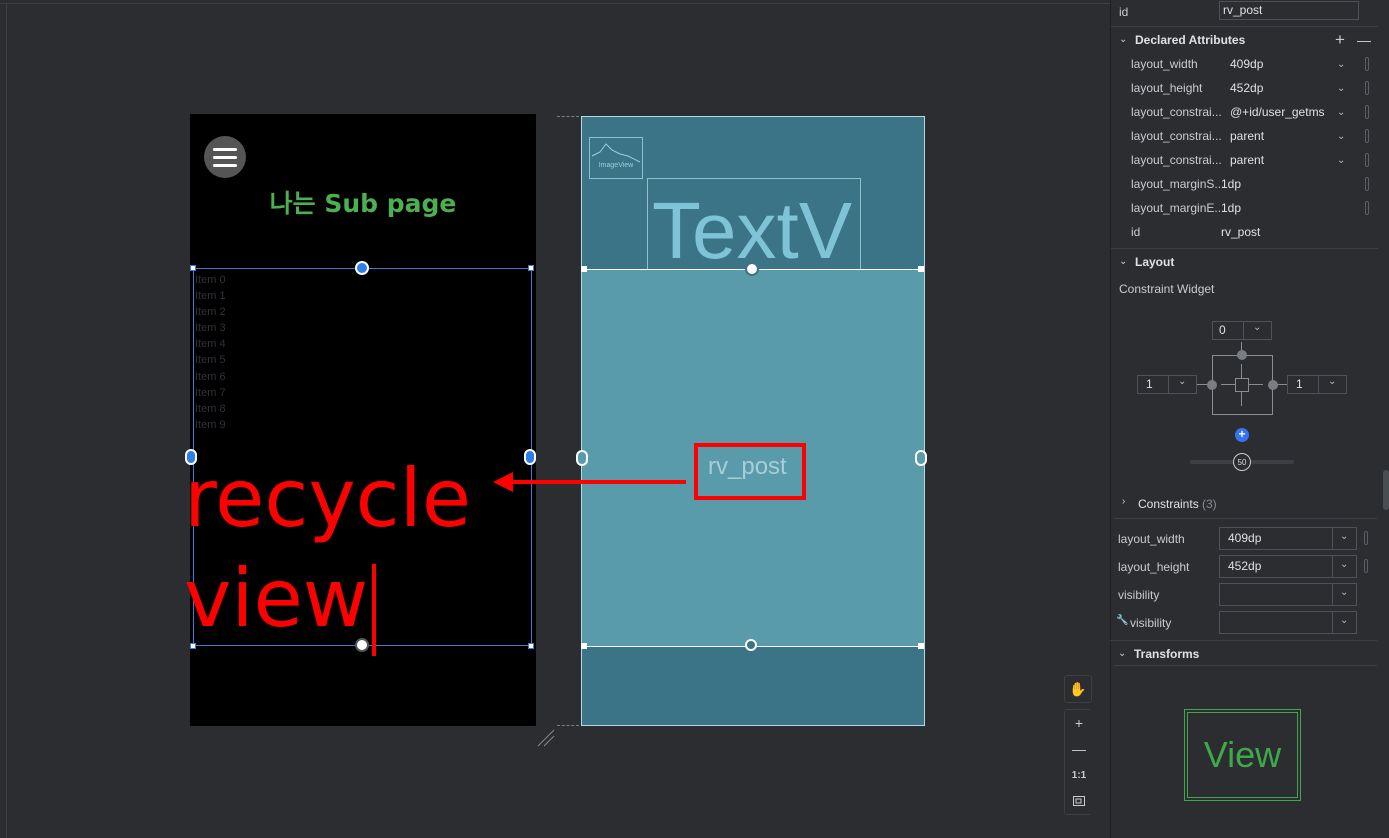 This screenshot has width=1389, height=838. What do you see at coordinates (1364, 40) in the screenshot?
I see `remove-attribute-icon: —` at bounding box center [1364, 40].